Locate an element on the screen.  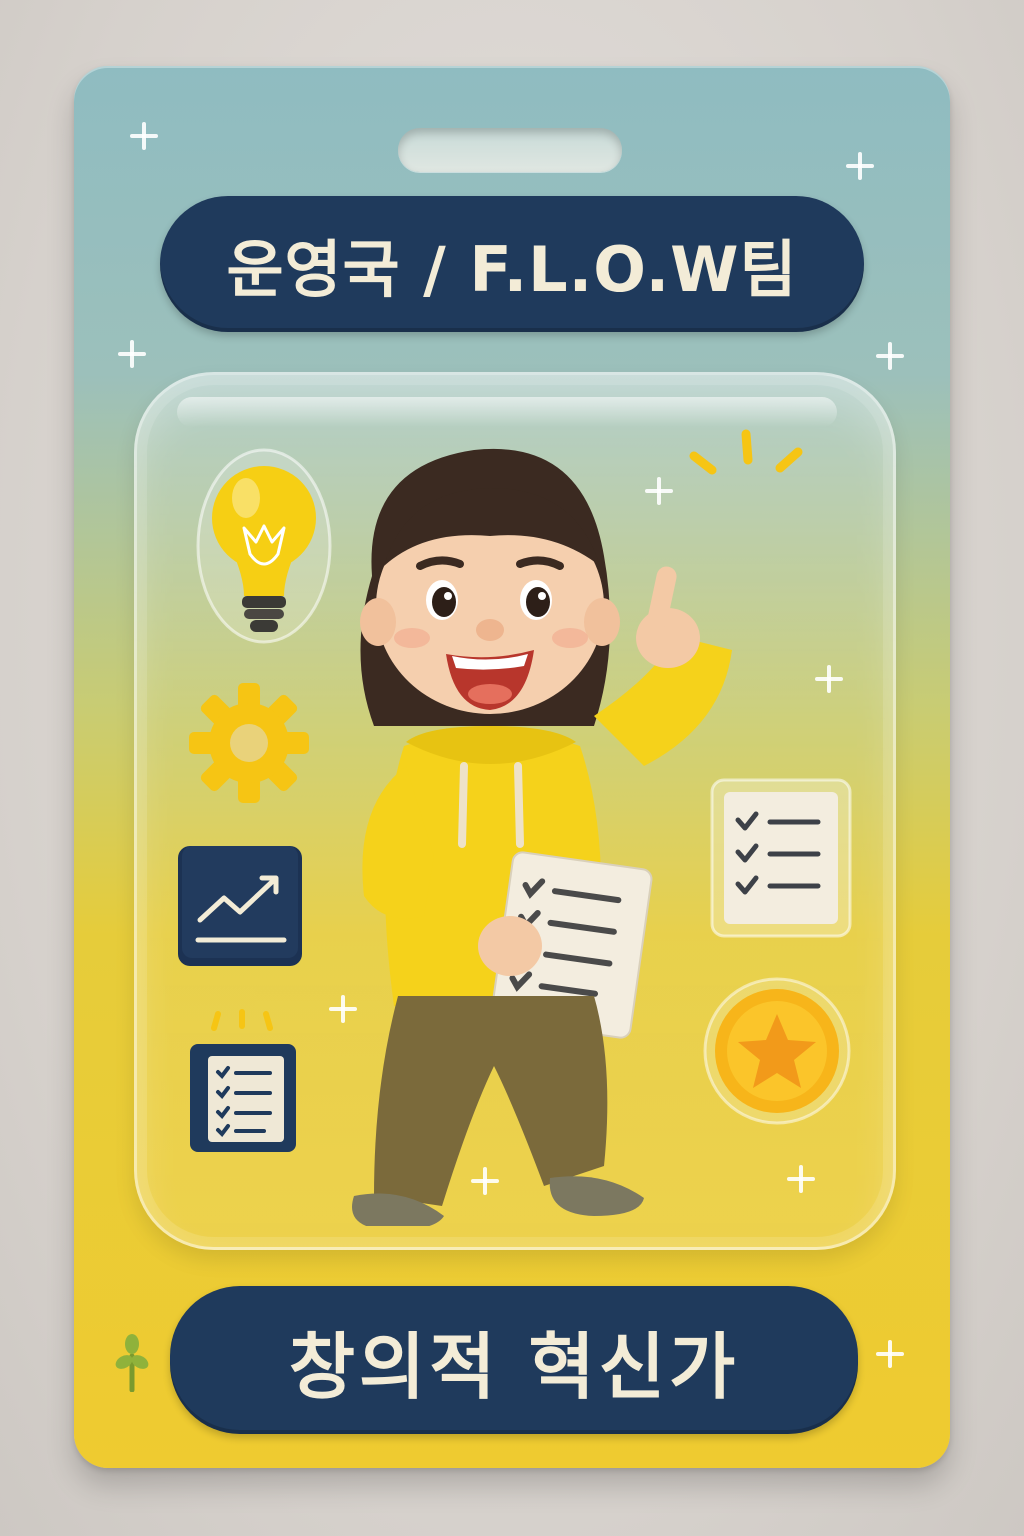
team-title: 운영국 / F.L.O.W팀 is located at coordinates (512, 269).